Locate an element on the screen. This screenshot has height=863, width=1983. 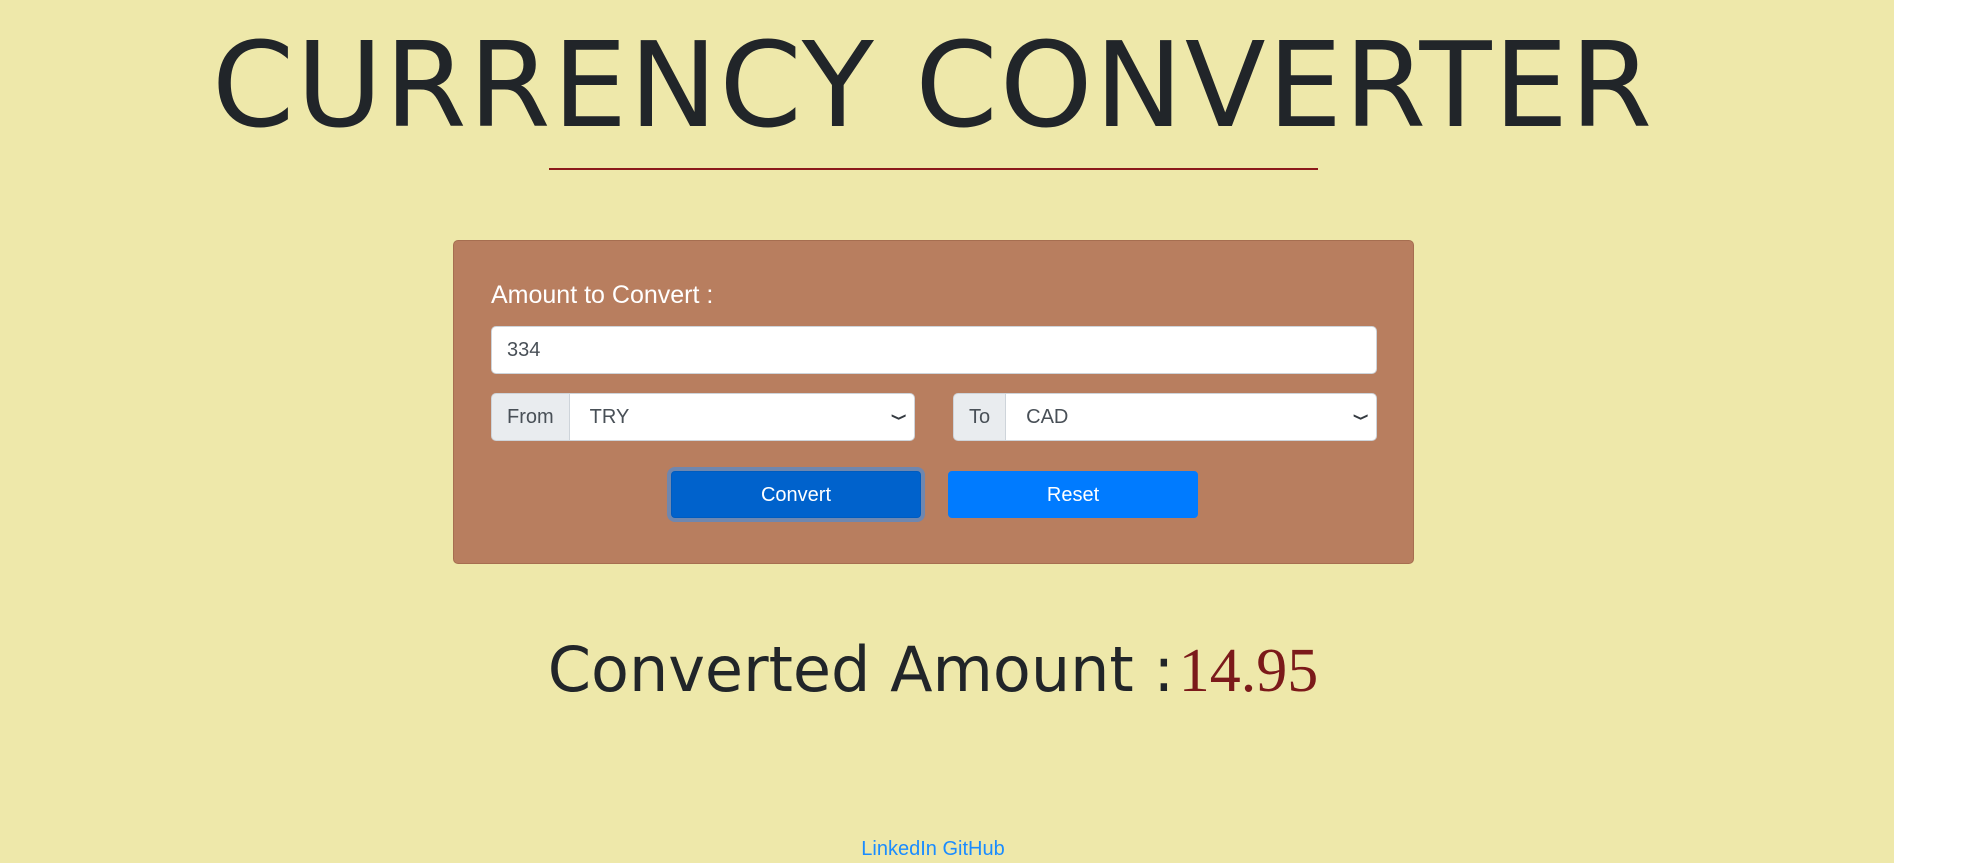
to-currency-group: To CAD ❯ is located at coordinates (1165, 417).